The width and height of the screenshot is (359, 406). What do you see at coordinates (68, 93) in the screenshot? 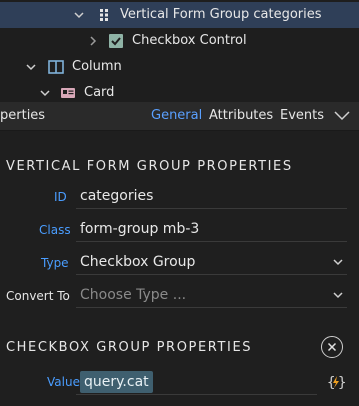
I see `card-icon` at bounding box center [68, 93].